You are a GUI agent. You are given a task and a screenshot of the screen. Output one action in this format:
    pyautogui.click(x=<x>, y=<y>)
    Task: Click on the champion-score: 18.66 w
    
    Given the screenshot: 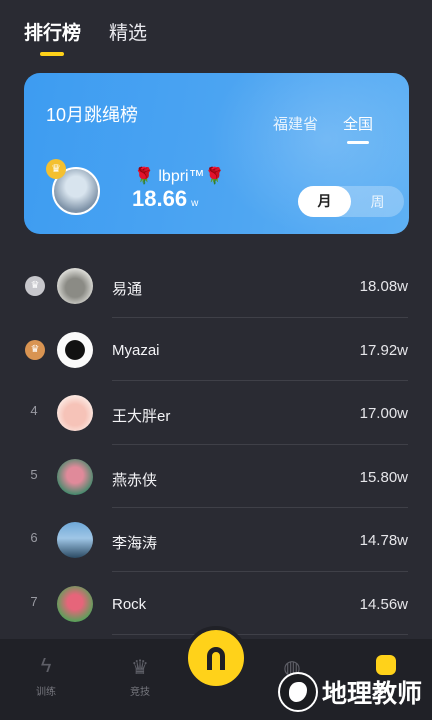 What is the action you would take?
    pyautogui.click(x=165, y=199)
    